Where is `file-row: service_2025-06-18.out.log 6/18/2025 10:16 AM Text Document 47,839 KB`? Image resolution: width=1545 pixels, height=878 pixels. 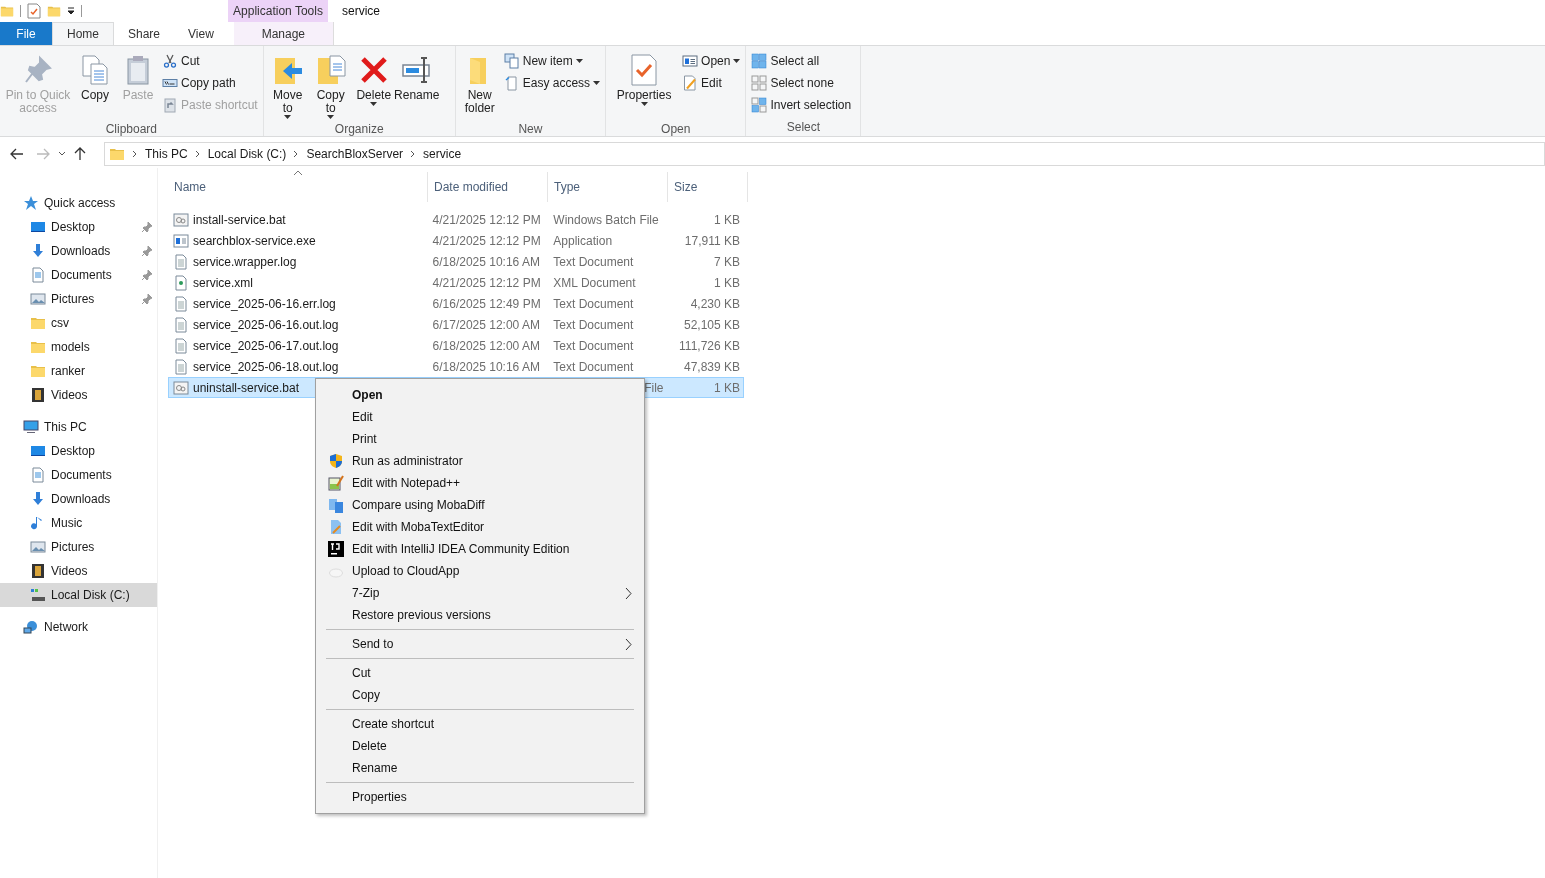
file-row: service_2025-06-18.out.log 6/18/2025 10:16 AM Text Document 47,839 KB is located at coordinates (456, 366).